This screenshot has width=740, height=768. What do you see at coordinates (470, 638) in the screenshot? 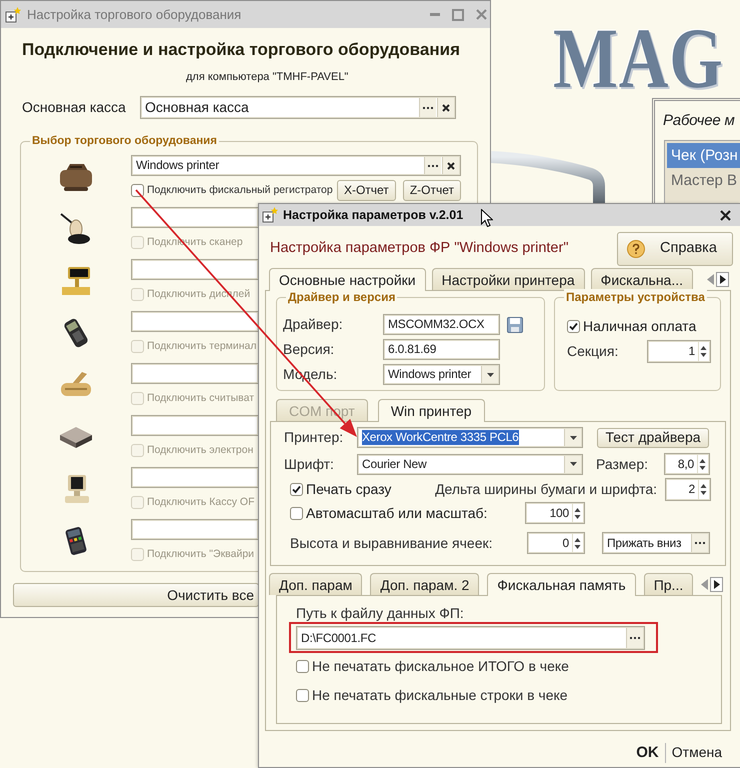
I see `file-path-field: D:\FC0001.FC` at bounding box center [470, 638].